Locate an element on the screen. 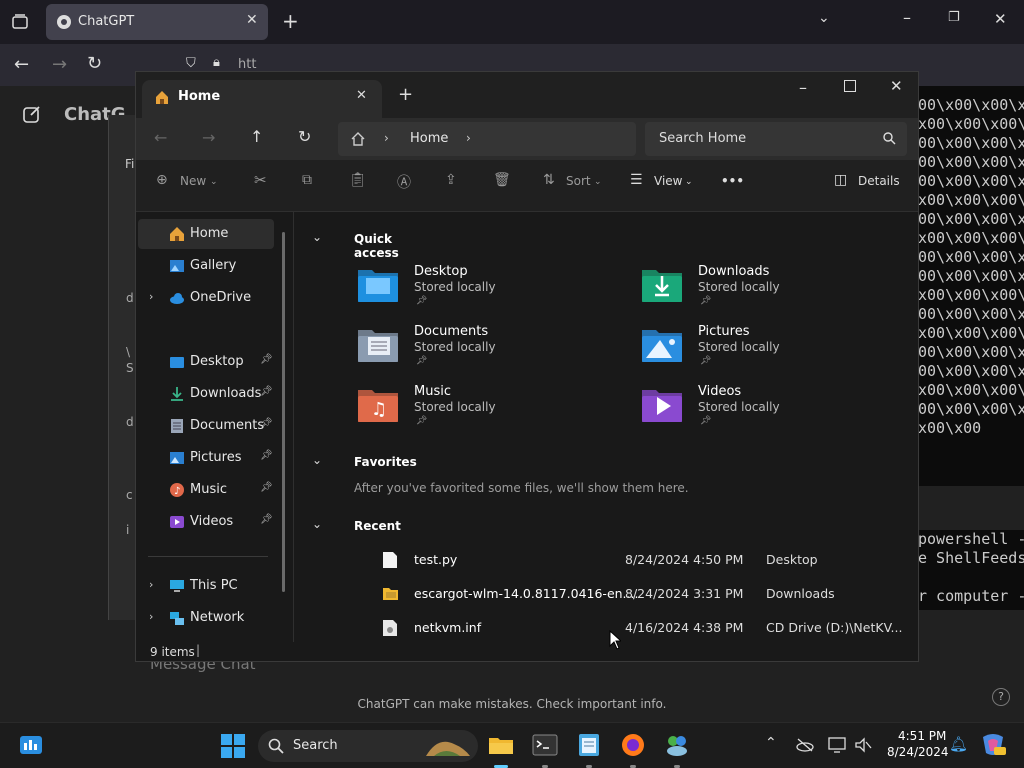  explorer-search-box: Search Home is located at coordinates (776, 139).